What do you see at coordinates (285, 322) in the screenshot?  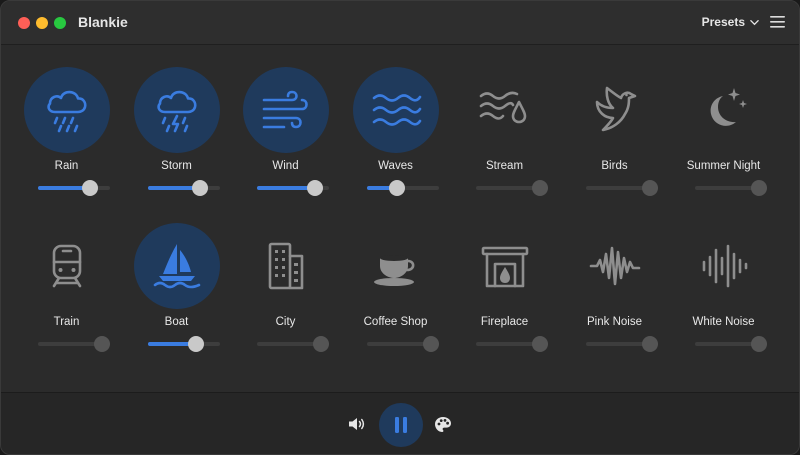 I see `sound-label: City` at bounding box center [285, 322].